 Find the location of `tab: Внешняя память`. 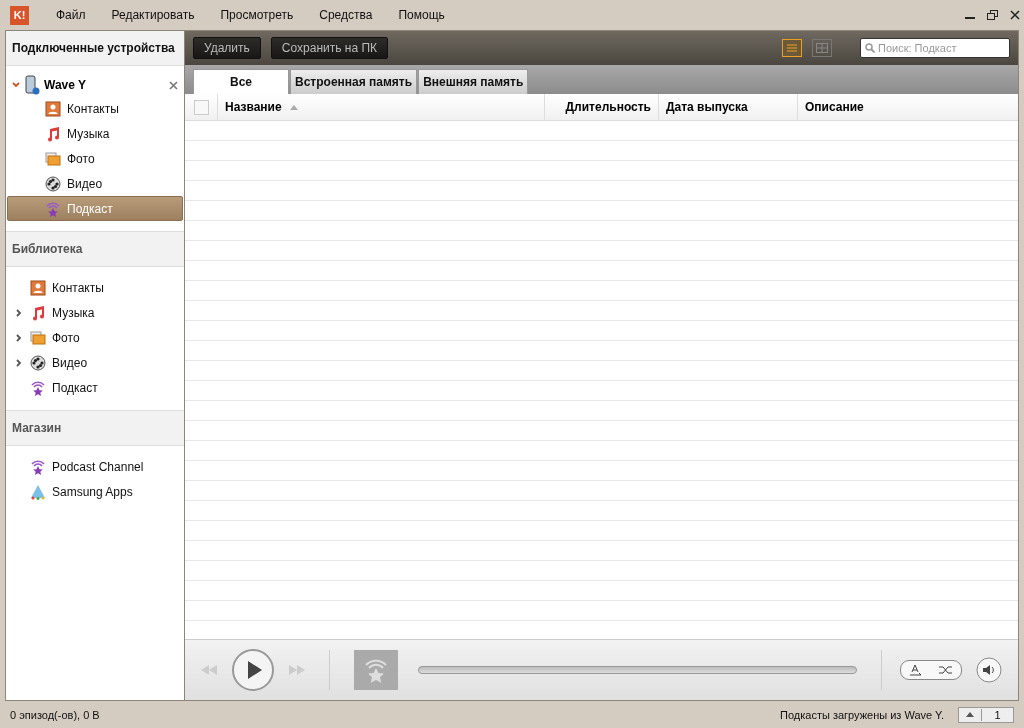

tab: Внешняя память is located at coordinates (473, 81).